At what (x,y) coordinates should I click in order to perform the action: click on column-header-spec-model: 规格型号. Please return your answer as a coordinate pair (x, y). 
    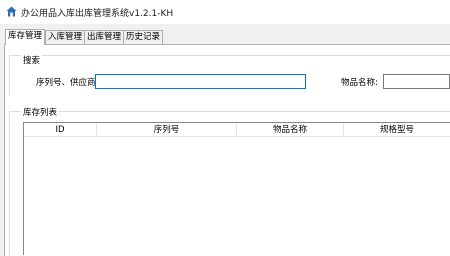
    Looking at the image, I should click on (397, 130).